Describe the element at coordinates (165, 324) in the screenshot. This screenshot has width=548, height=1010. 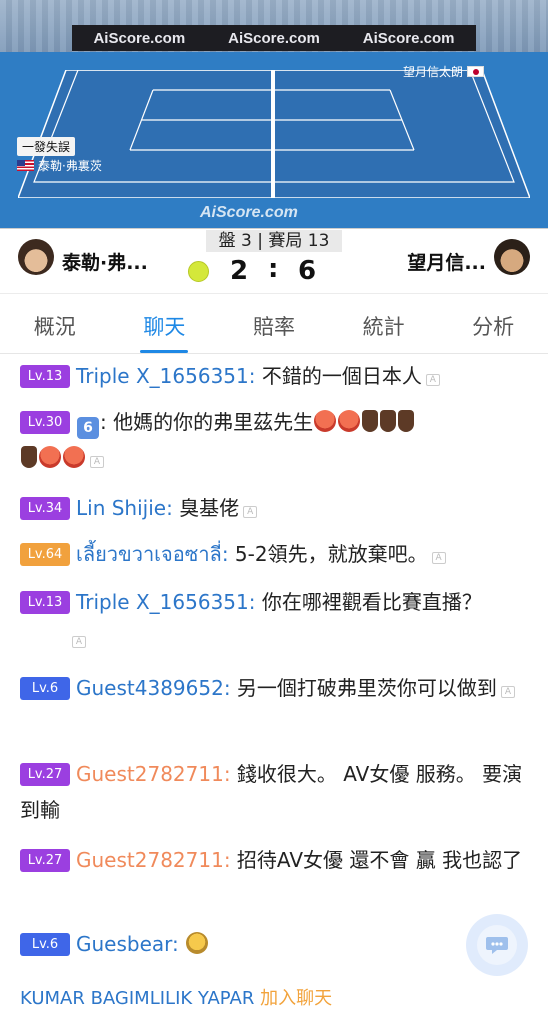
I see `tab-chat: 聊天` at that location.